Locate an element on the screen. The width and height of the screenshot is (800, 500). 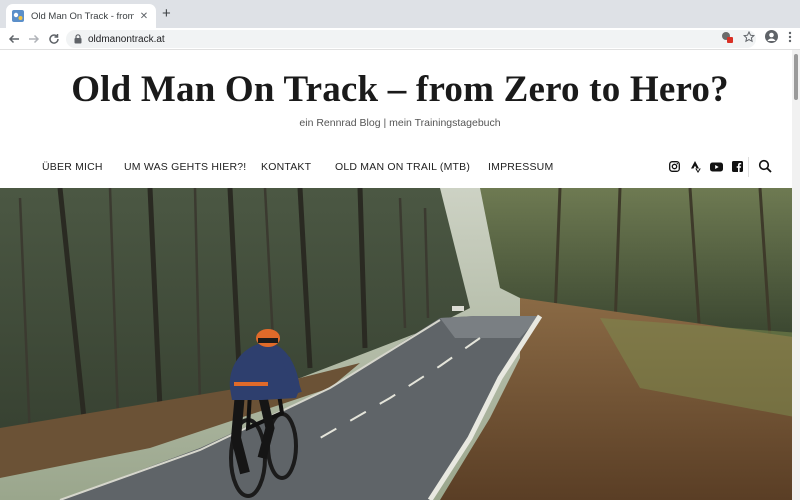
nav-item-um-was-gehts-hier: UM WAS GEHTS HIER?! is located at coordinates (192, 167).